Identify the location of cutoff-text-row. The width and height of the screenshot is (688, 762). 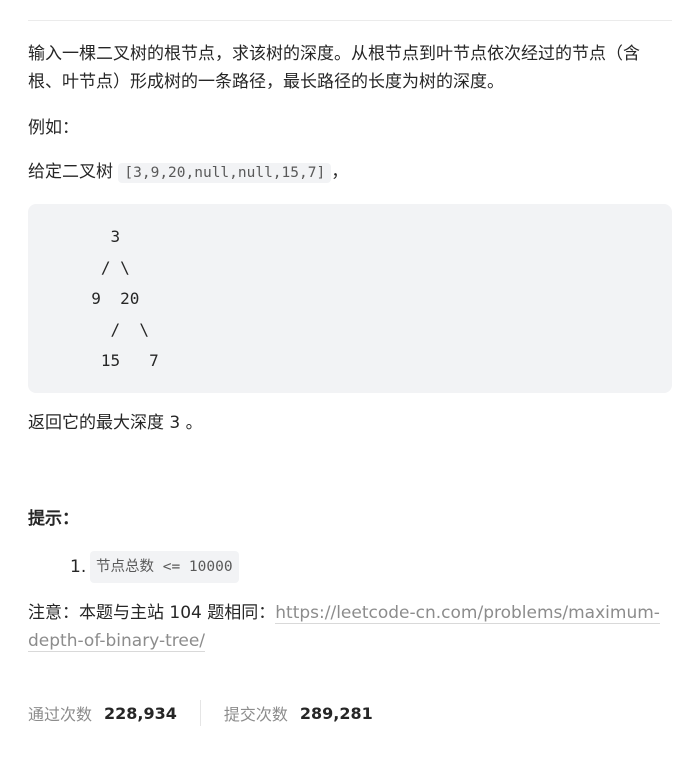
(143, 759).